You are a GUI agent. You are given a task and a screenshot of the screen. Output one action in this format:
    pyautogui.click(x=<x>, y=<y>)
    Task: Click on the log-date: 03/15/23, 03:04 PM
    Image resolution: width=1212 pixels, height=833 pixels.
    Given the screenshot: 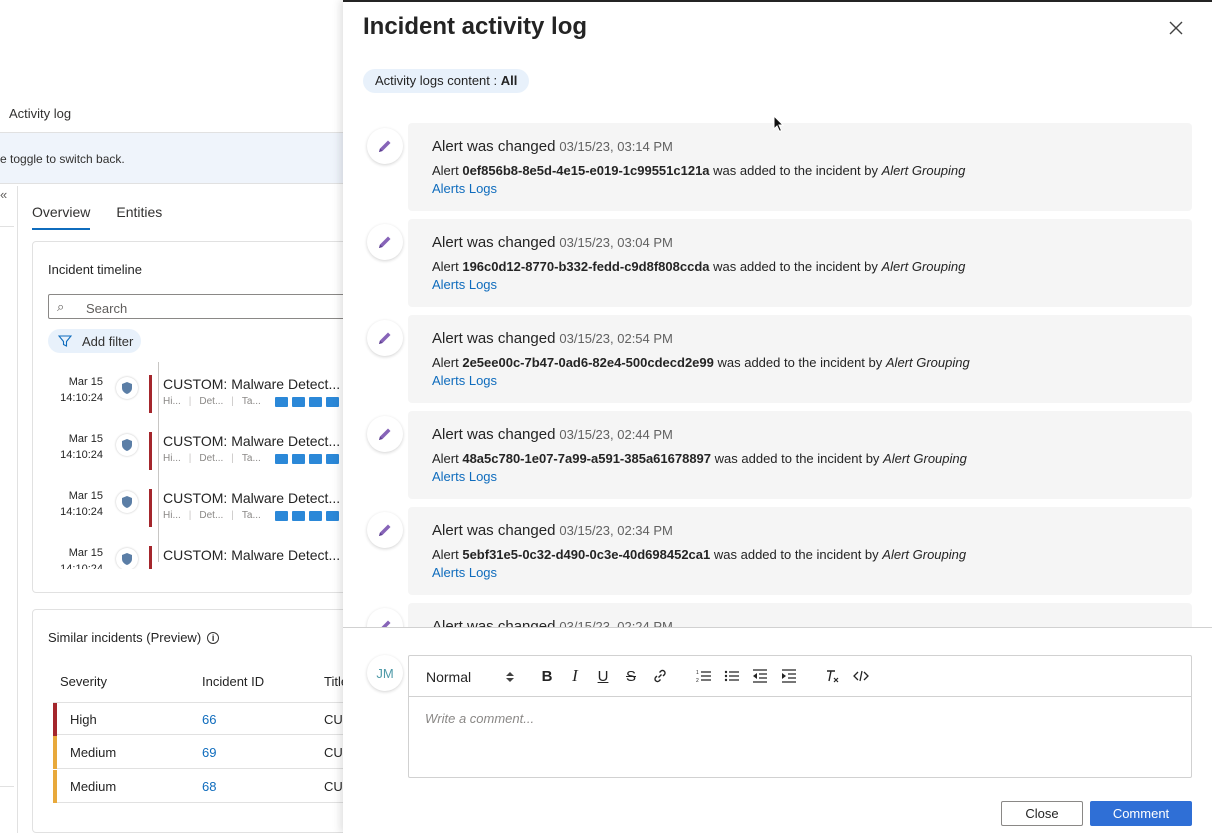 What is the action you would take?
    pyautogui.click(x=616, y=242)
    